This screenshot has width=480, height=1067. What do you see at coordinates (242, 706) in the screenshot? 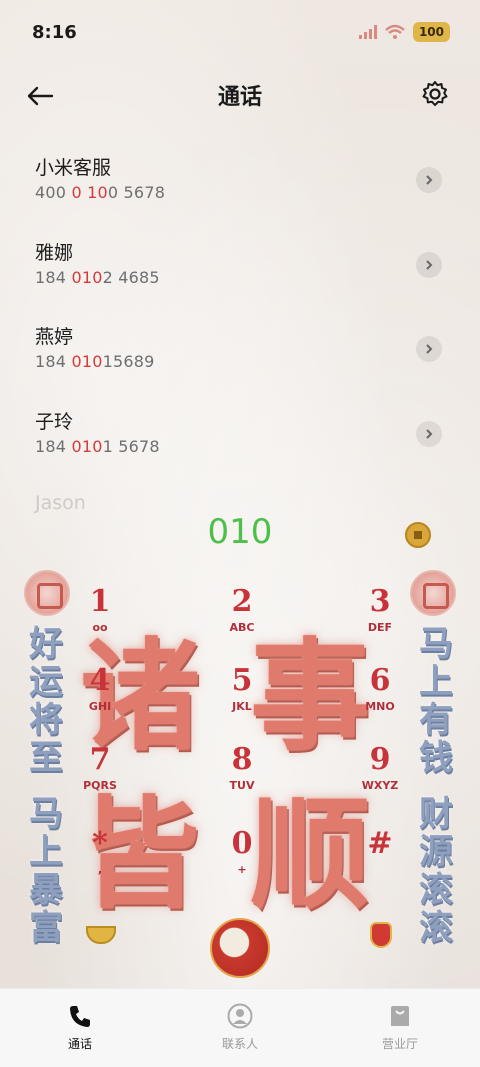
I see `key-letters: JKL` at bounding box center [242, 706].